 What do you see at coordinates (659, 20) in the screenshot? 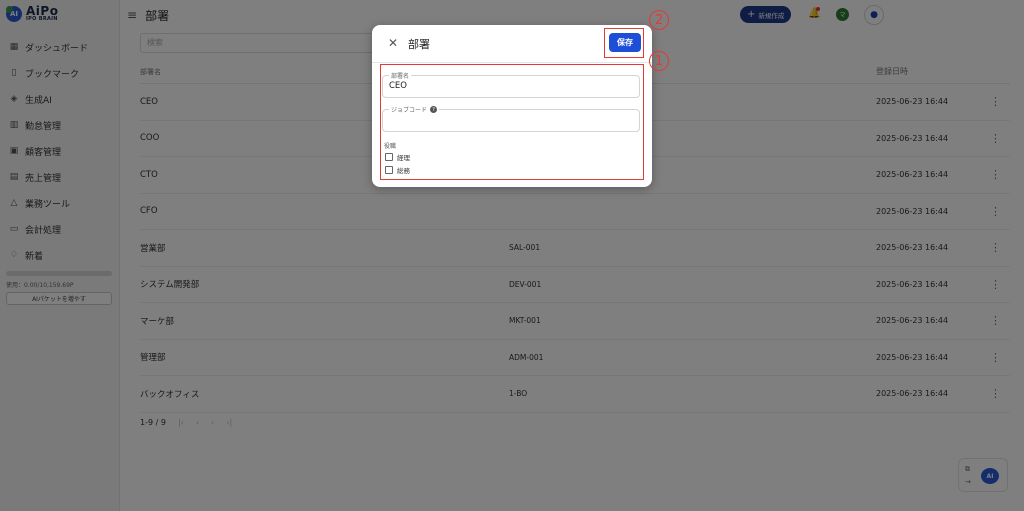
I see `annotation-number-2: 2` at bounding box center [659, 20].